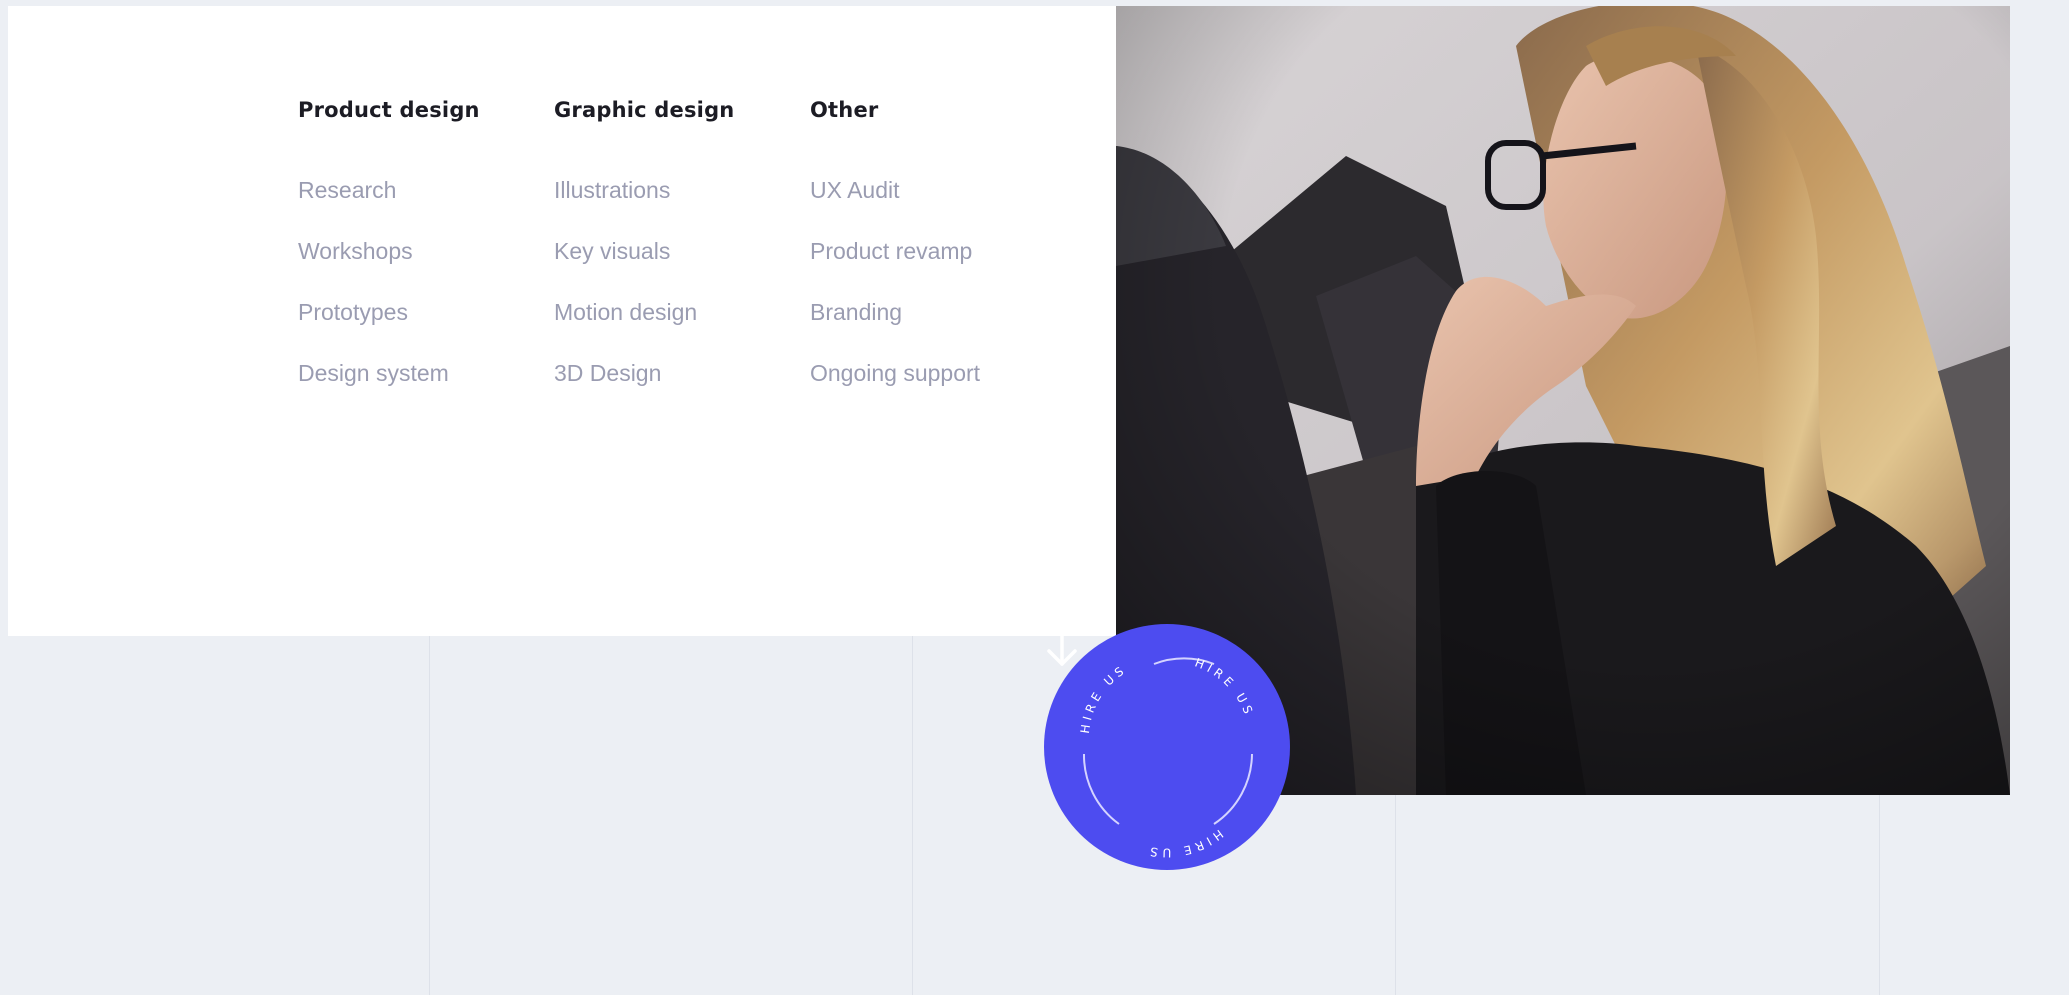  I want to click on service-link-prototypes: Prototypes, so click(426, 312).